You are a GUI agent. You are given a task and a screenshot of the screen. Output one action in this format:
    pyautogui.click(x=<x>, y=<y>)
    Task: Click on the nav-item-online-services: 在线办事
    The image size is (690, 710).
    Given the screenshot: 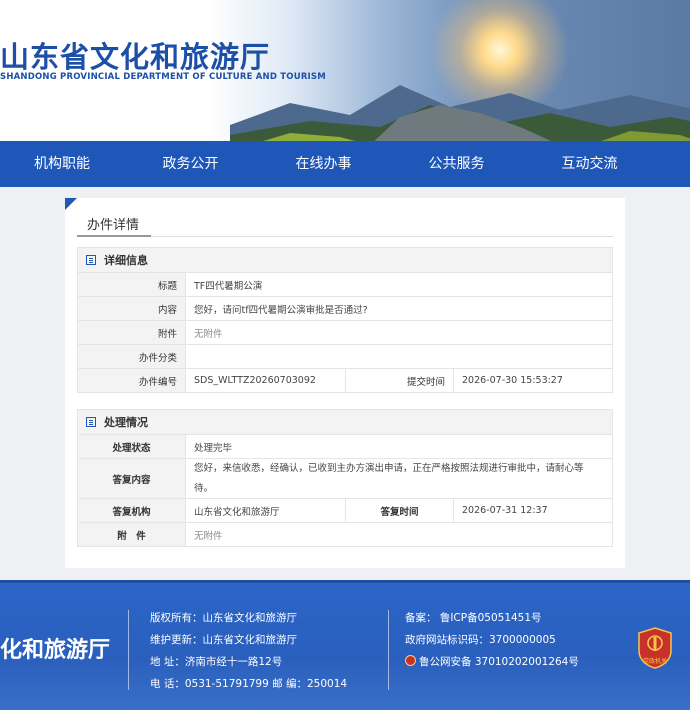 What is the action you would take?
    pyautogui.click(x=323, y=164)
    